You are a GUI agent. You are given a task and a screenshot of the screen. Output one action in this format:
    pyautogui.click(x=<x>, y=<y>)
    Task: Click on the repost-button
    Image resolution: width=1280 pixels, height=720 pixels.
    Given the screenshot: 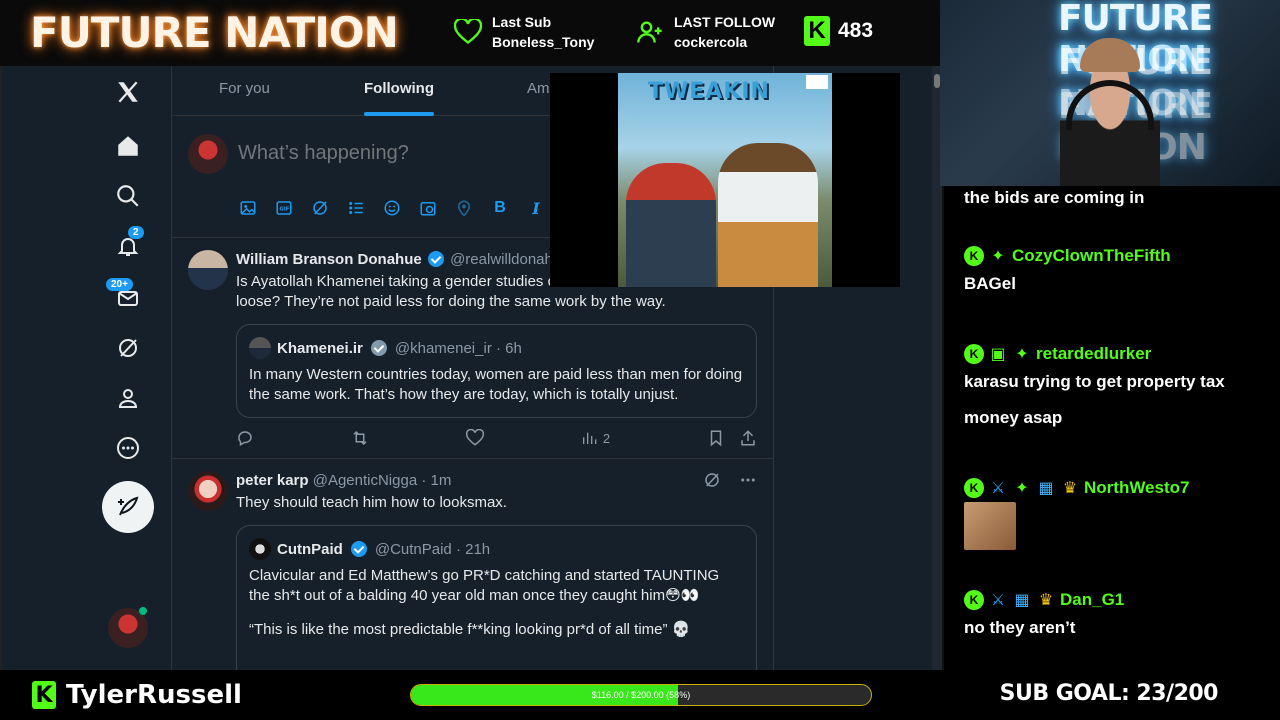 What is the action you would take?
    pyautogui.click(x=360, y=438)
    